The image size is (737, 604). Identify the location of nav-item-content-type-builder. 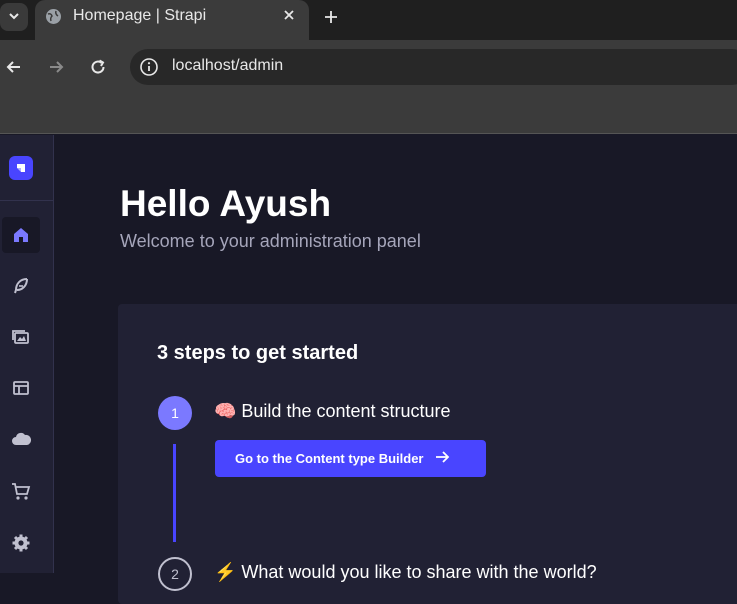
(21, 388).